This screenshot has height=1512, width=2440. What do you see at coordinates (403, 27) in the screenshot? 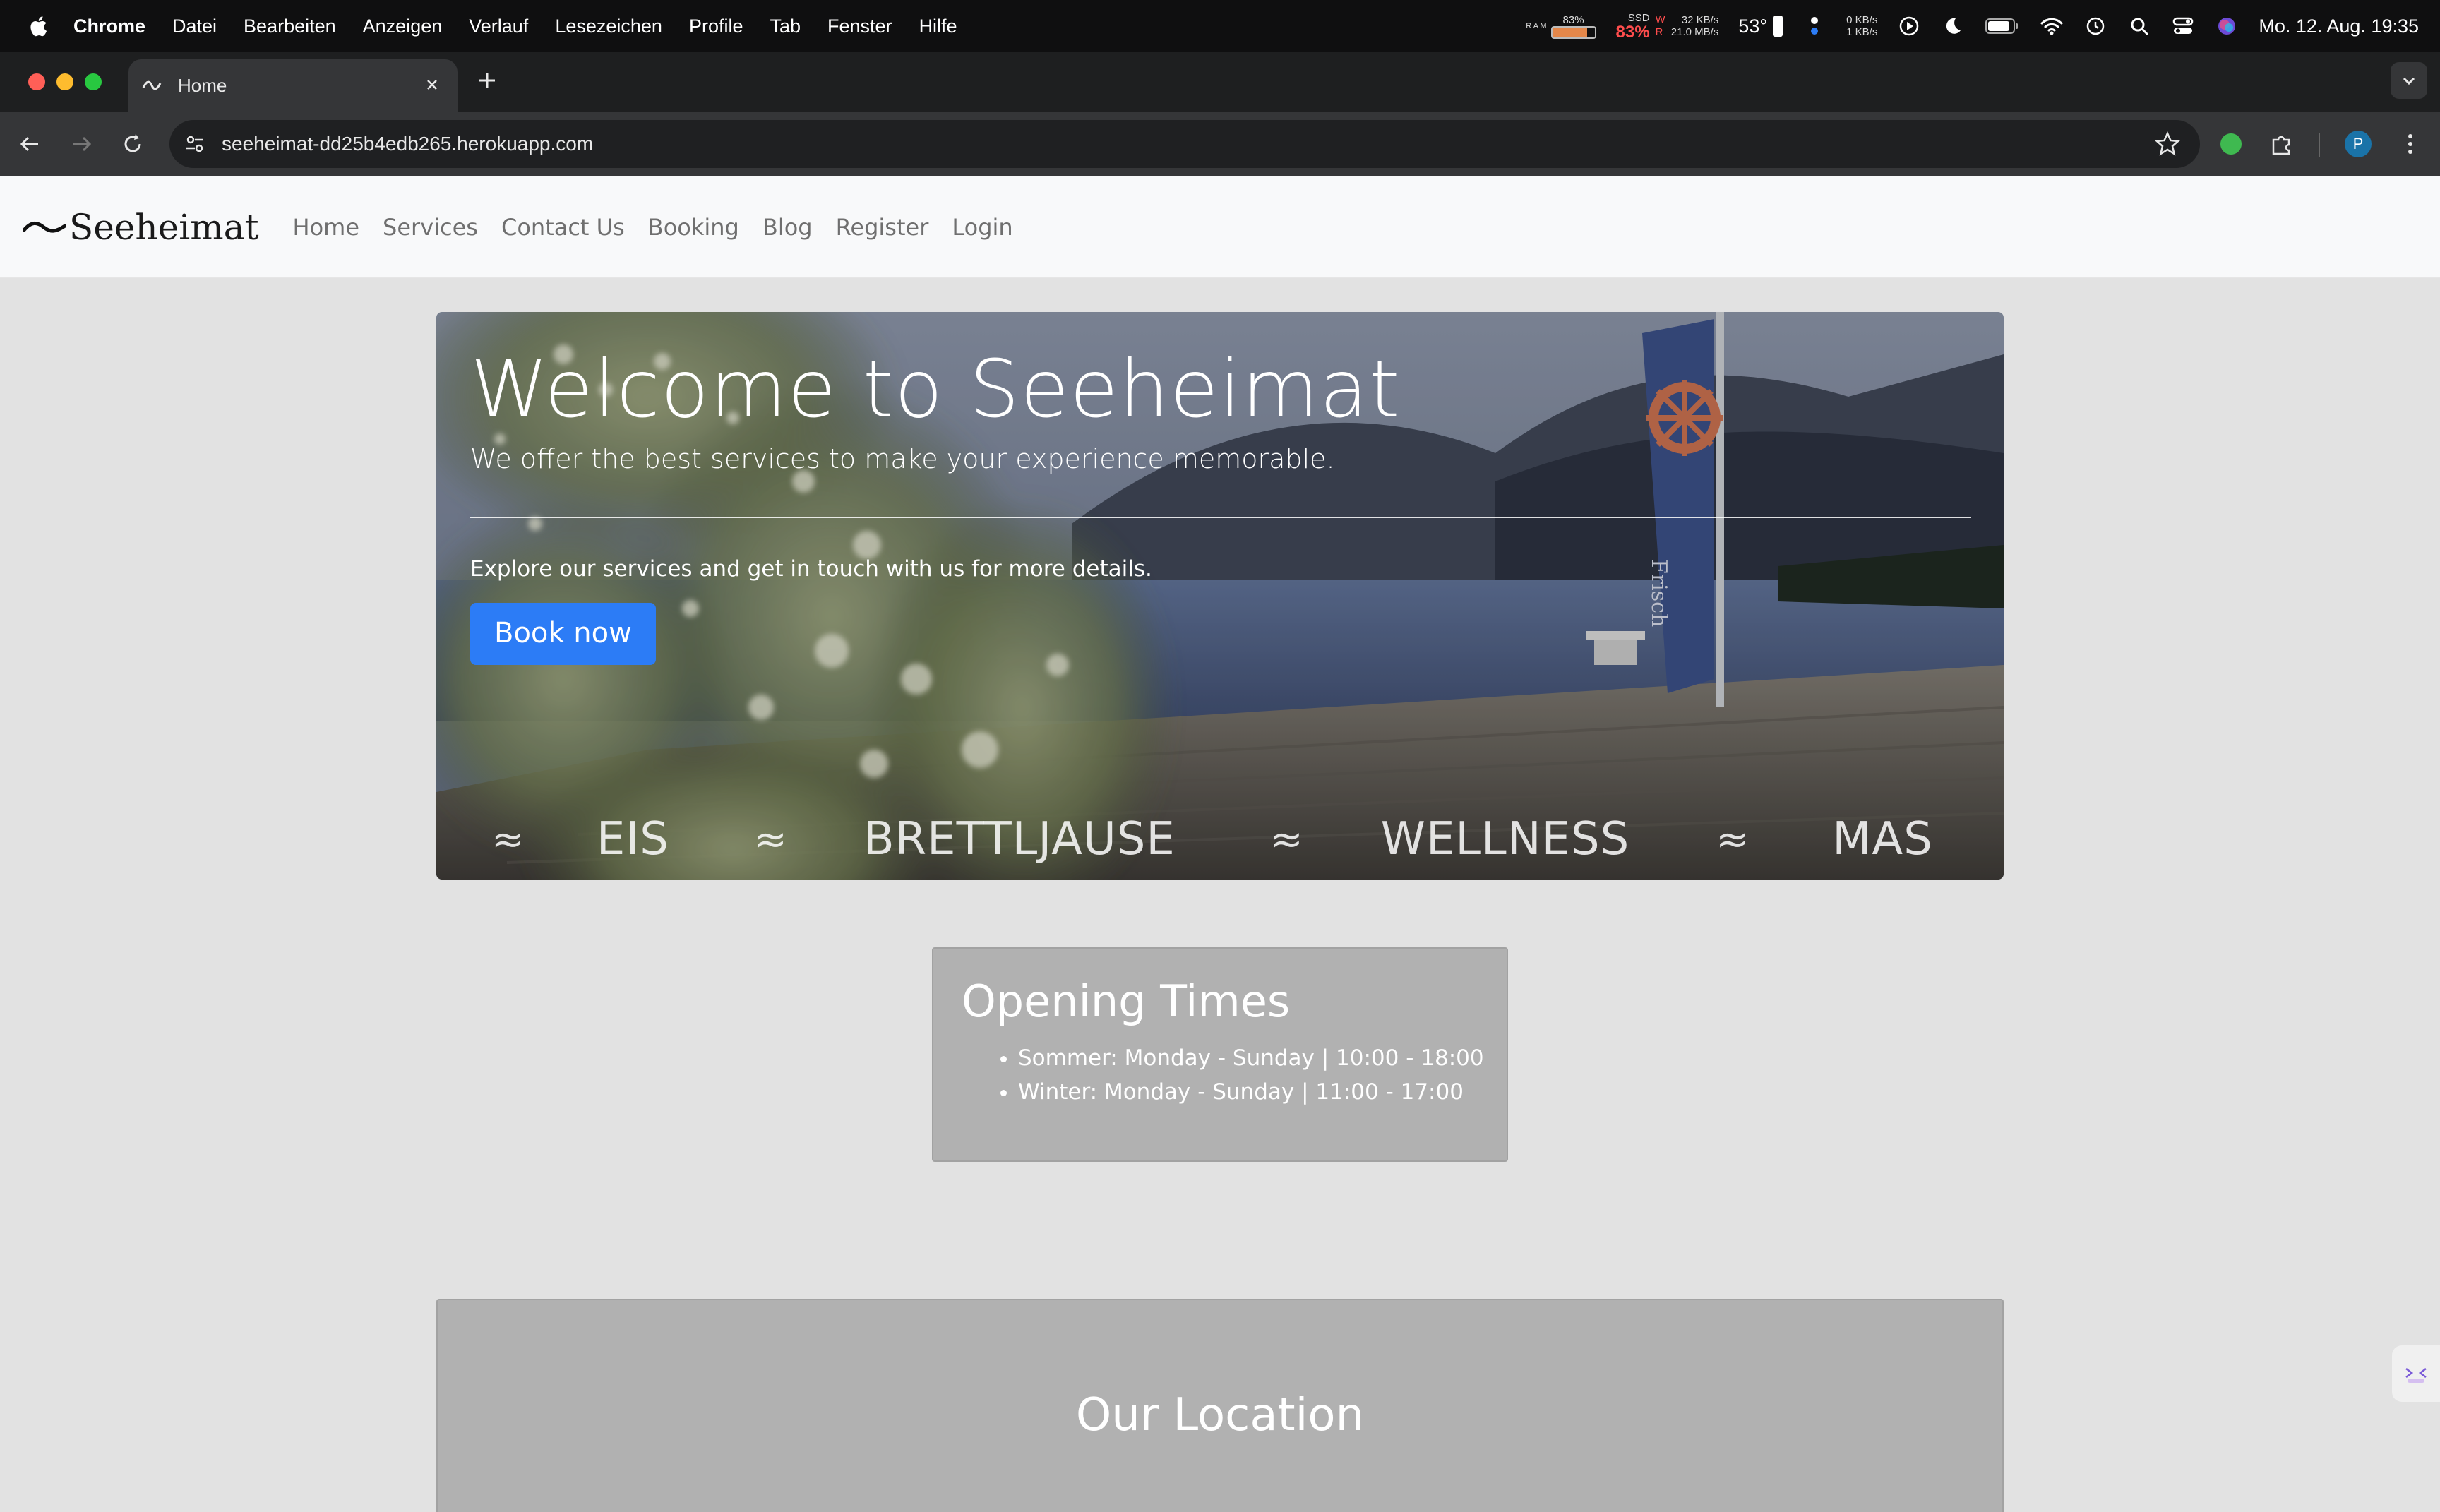
I see `menu-anzeigen: Anzeigen` at bounding box center [403, 27].